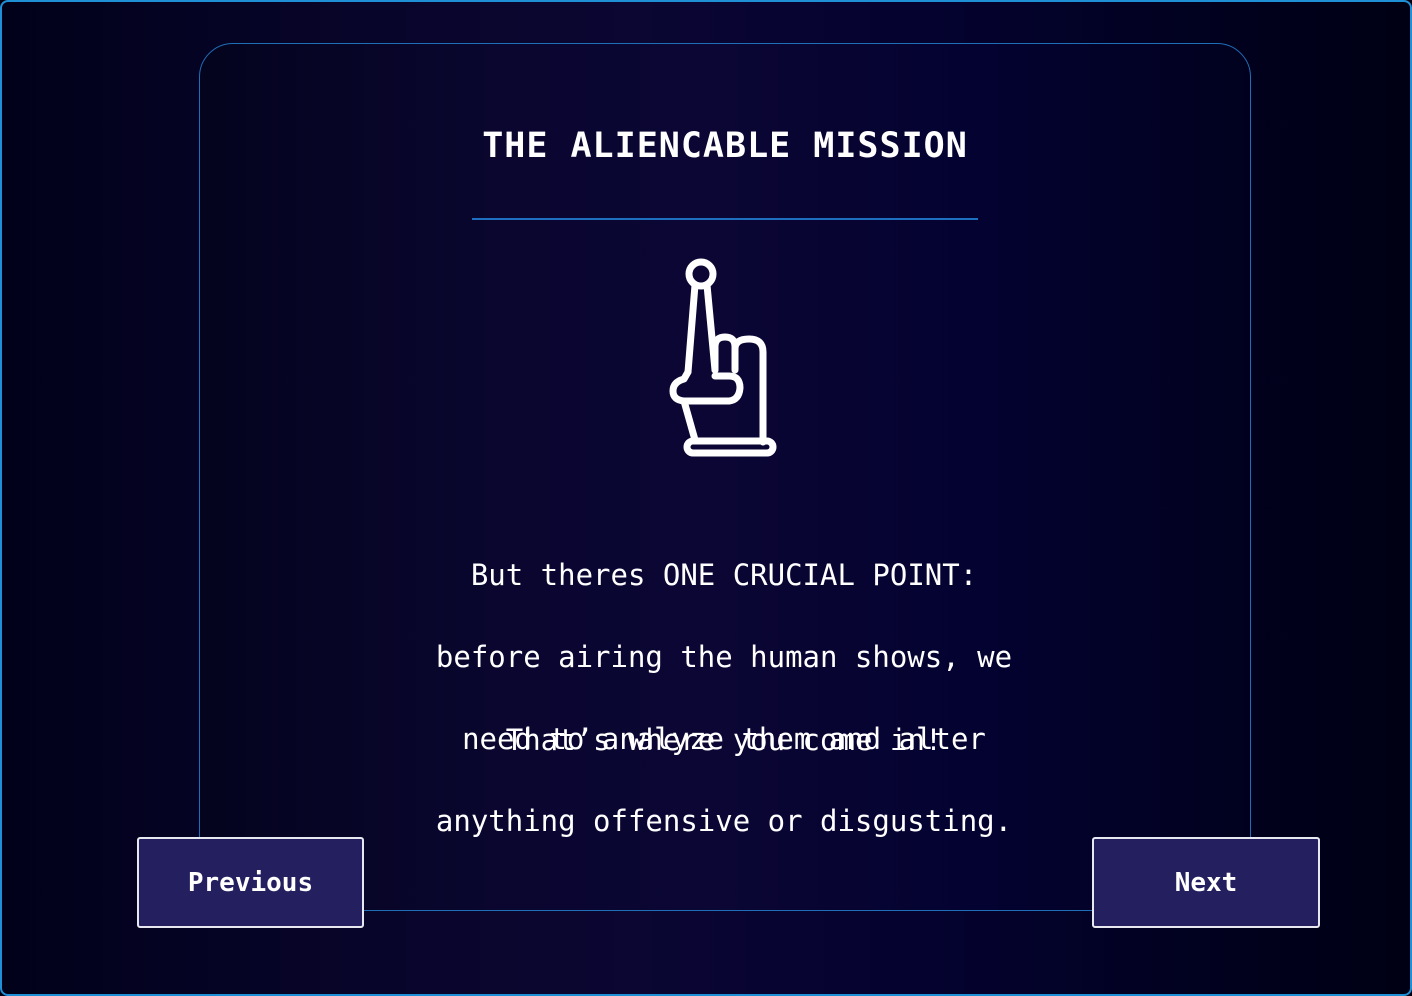  What do you see at coordinates (724, 821) in the screenshot?
I see `description-line: anything offensive or disgusting.` at bounding box center [724, 821].